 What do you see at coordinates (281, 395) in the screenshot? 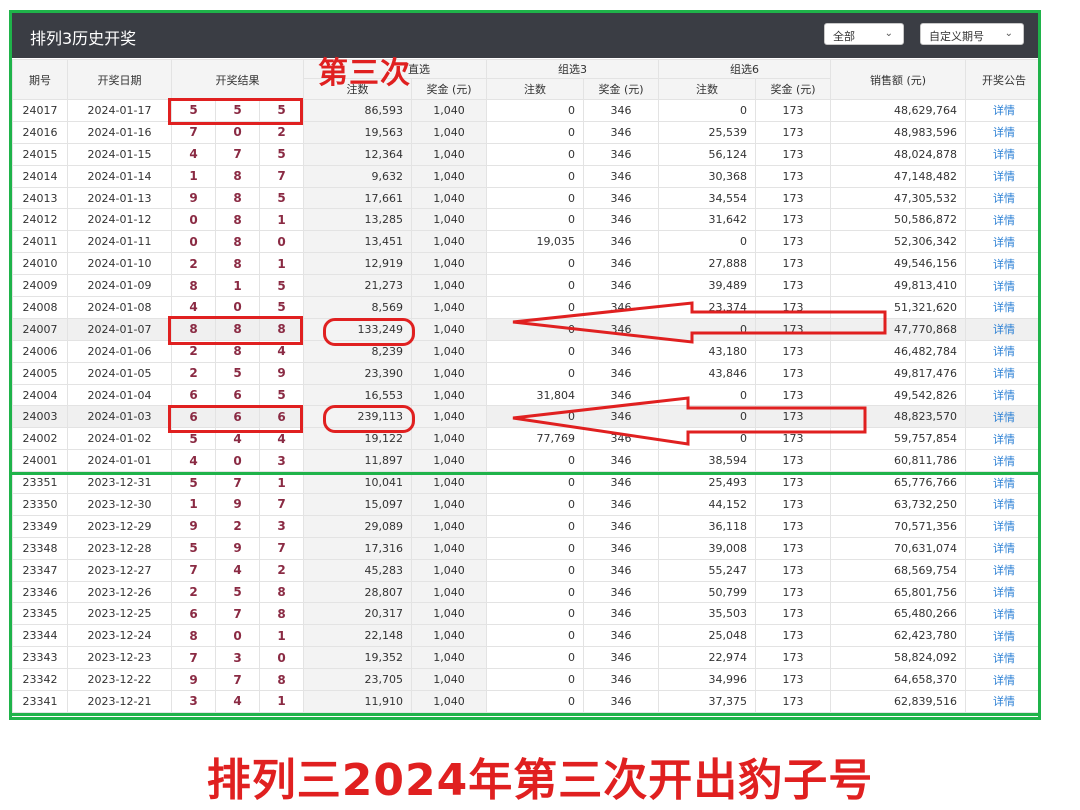
I see `cell-digit-3: 5` at bounding box center [281, 395].